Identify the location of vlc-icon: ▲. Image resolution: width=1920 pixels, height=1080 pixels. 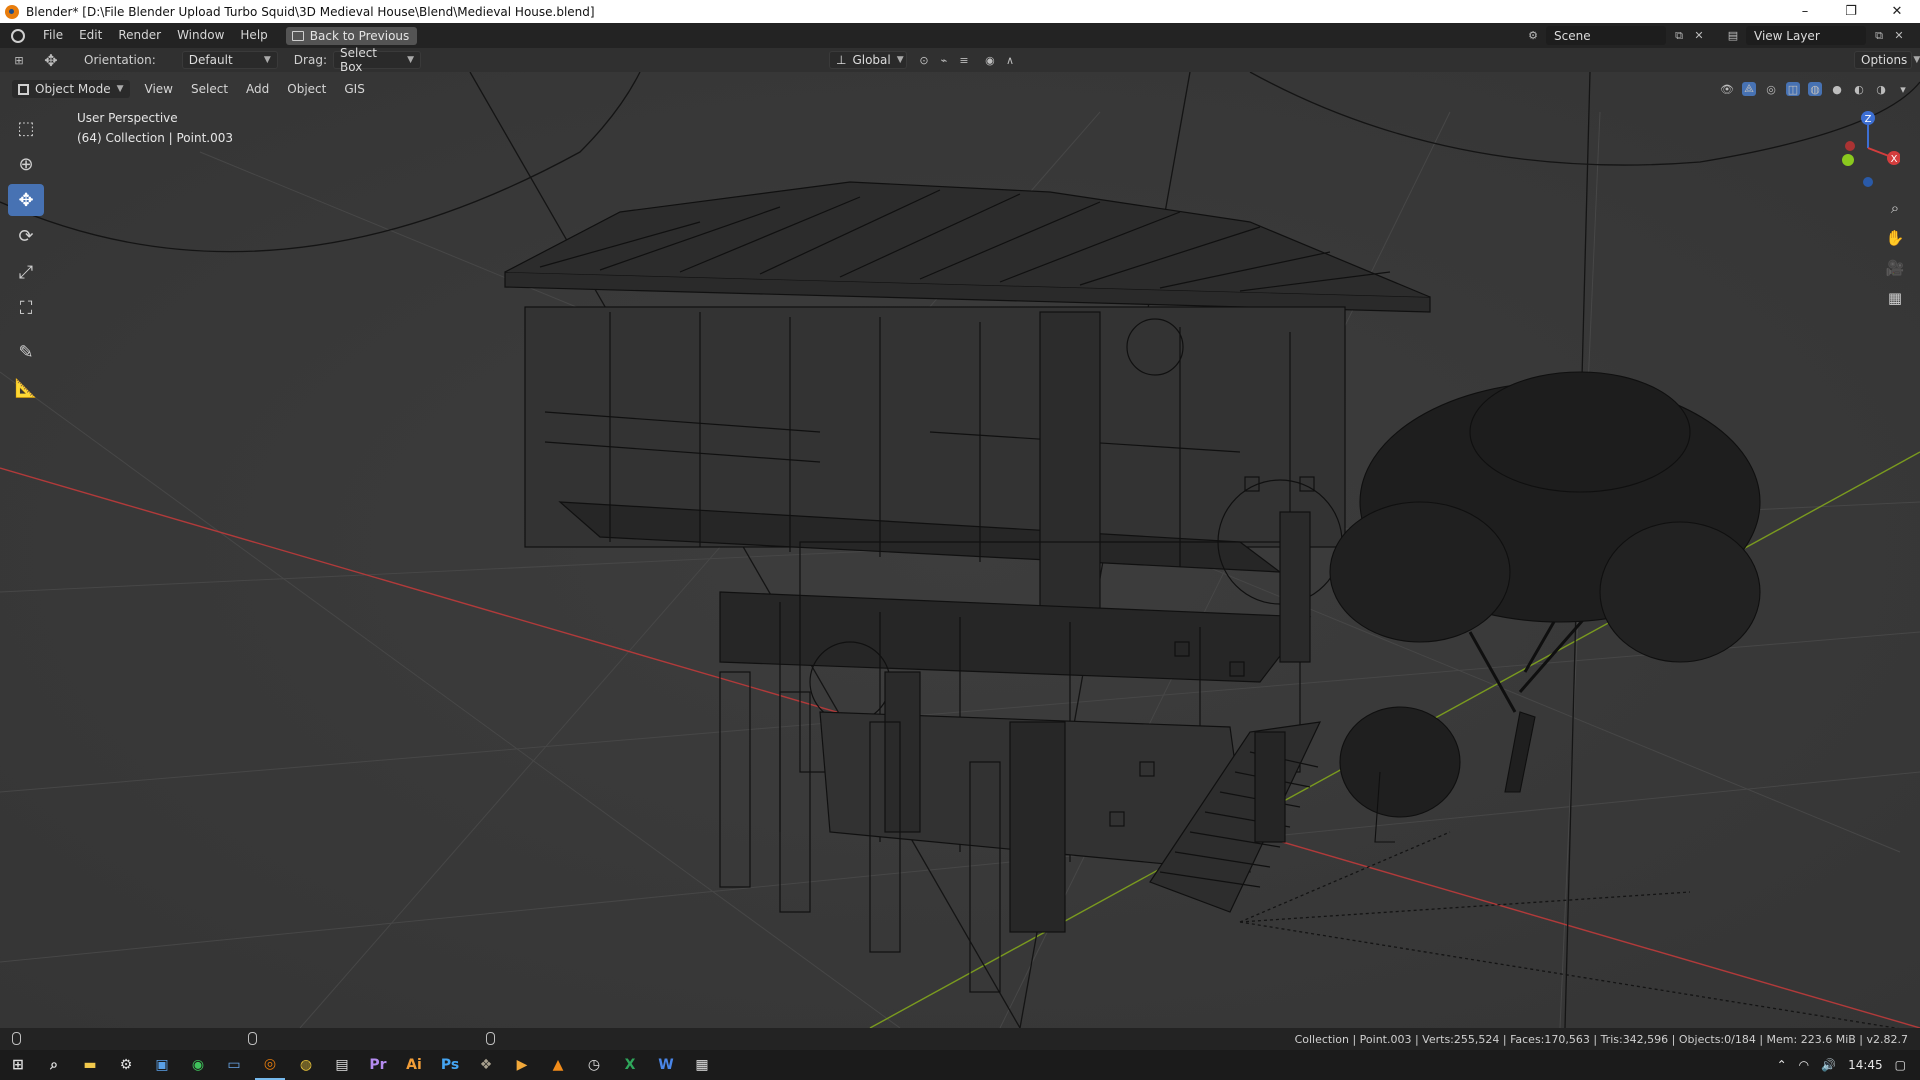
(558, 1065).